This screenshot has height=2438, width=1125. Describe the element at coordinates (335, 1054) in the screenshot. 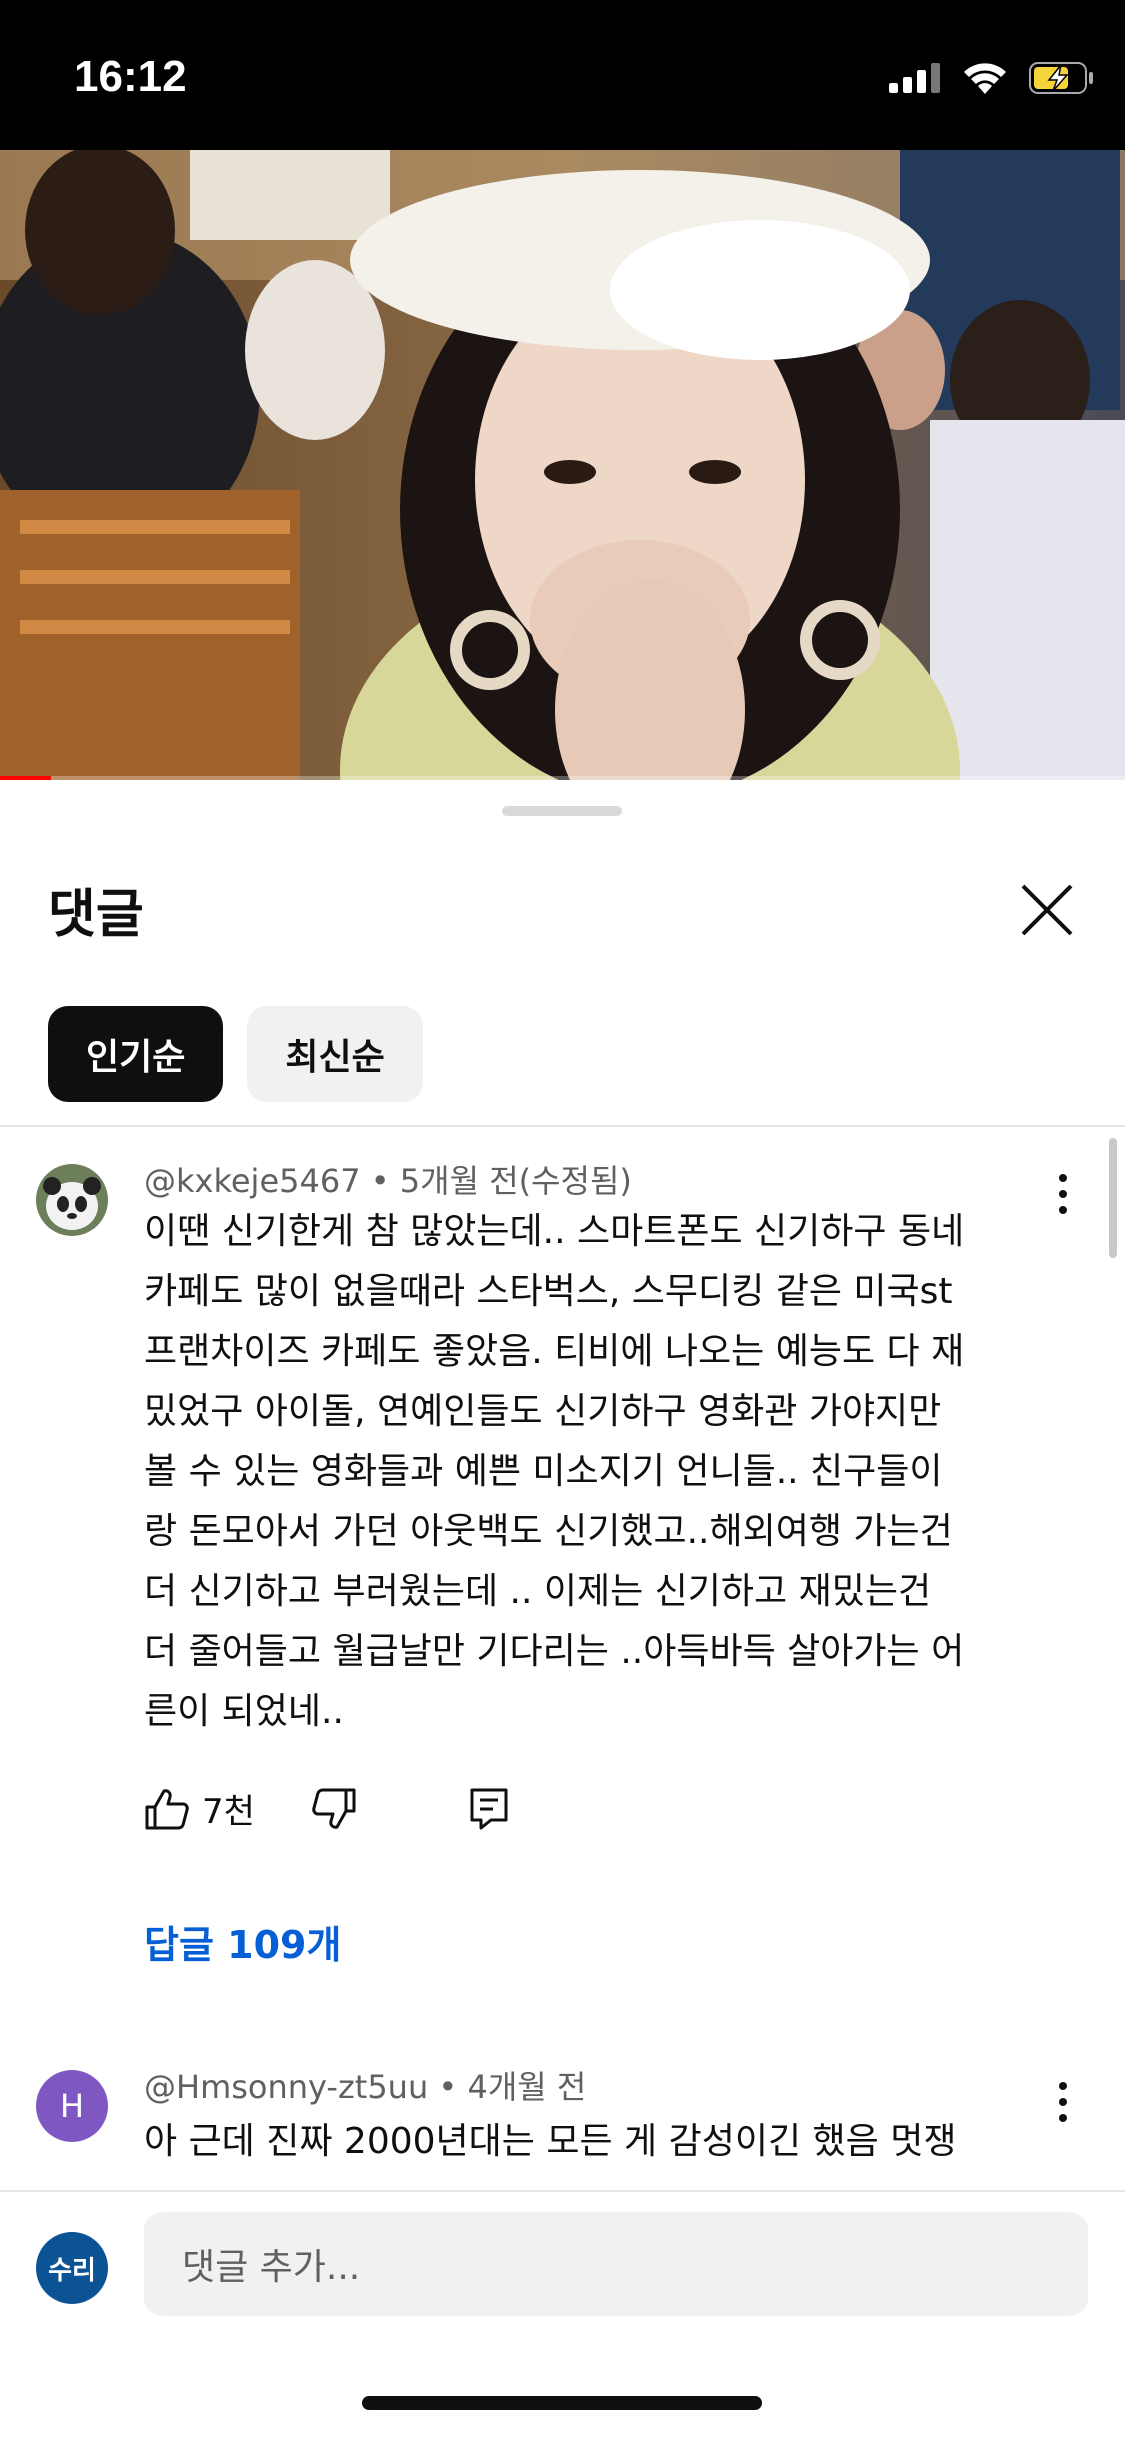

I see `chip-newest: 최신순` at that location.